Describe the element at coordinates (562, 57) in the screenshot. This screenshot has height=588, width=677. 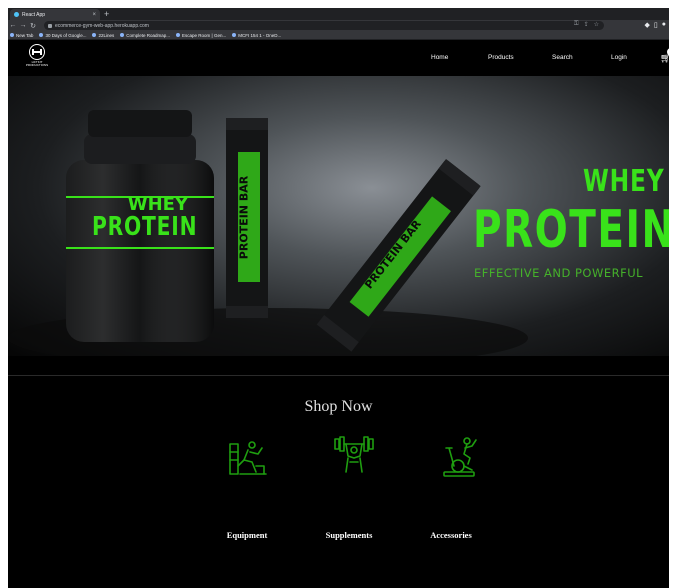
I see `nav-search: Search` at that location.